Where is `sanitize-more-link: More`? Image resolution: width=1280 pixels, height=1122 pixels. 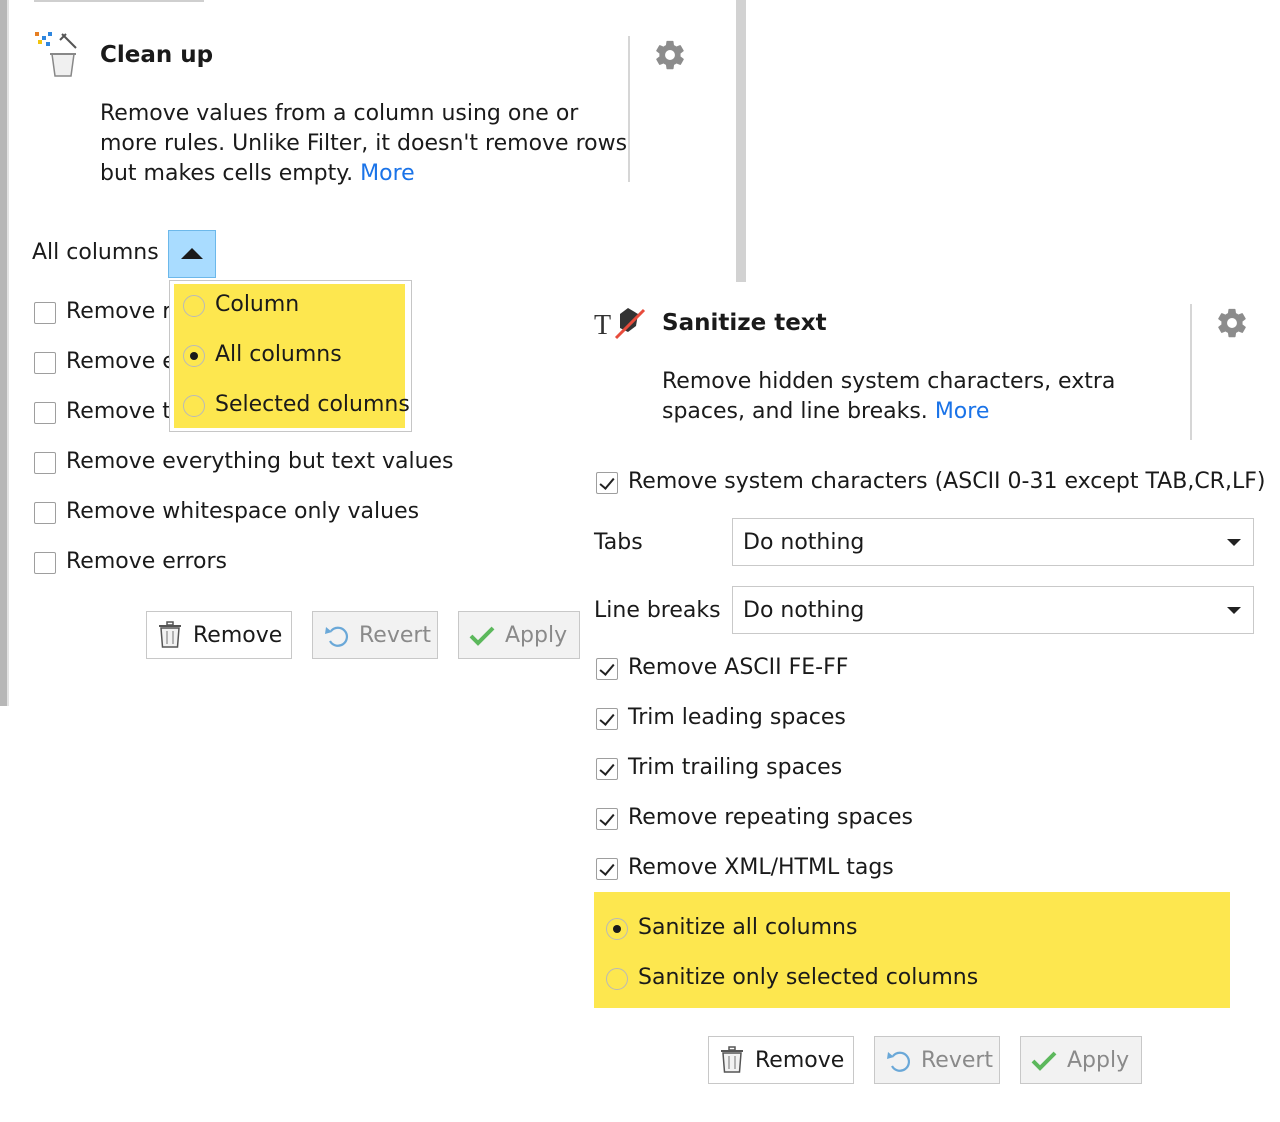 sanitize-more-link: More is located at coordinates (962, 411).